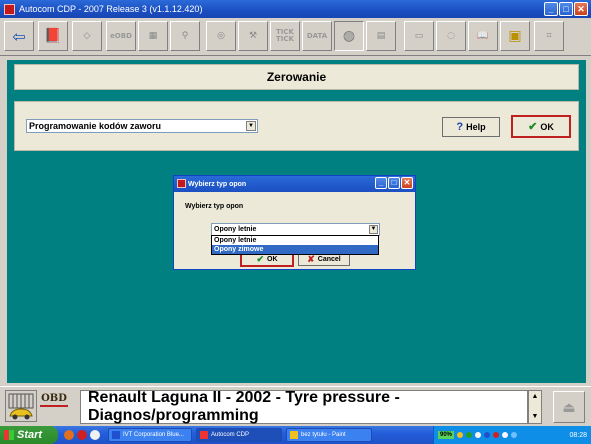  I want to click on function-title: Zerowanie, so click(296, 77).